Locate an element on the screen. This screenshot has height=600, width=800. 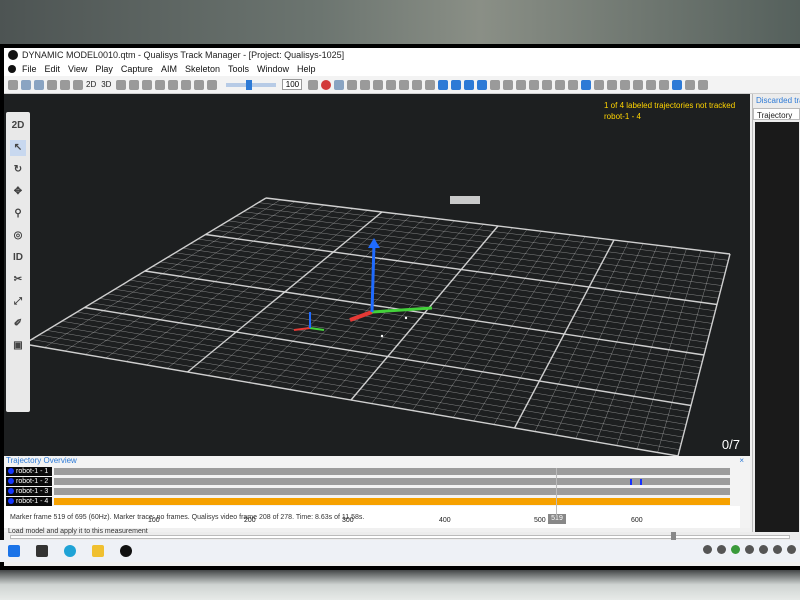
trajectory-row: robot-1 - 2 is located at coordinates (372, 481).